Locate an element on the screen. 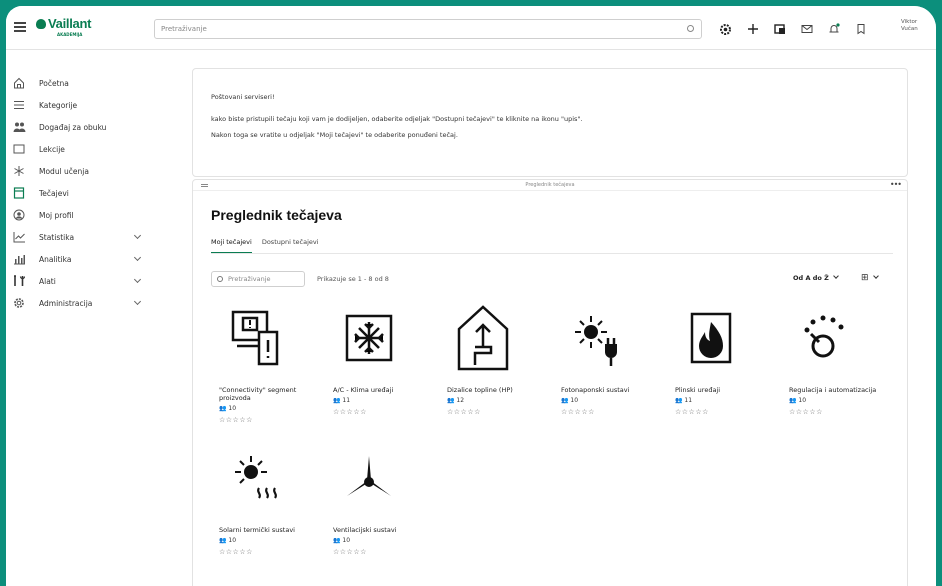 The width and height of the screenshot is (942, 586). hare-logo-icon is located at coordinates (41, 24).